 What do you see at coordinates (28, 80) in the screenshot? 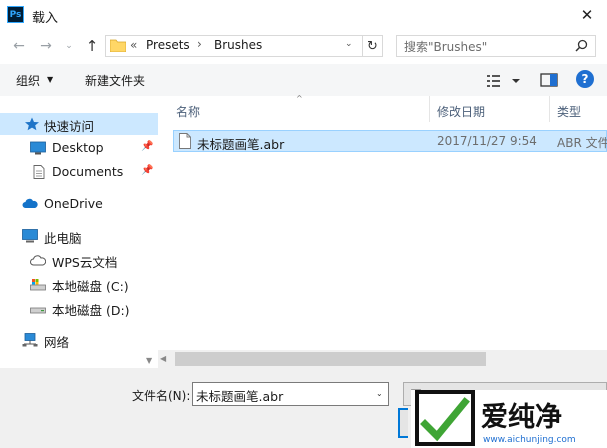
I see `organize-button: 组织` at bounding box center [28, 80].